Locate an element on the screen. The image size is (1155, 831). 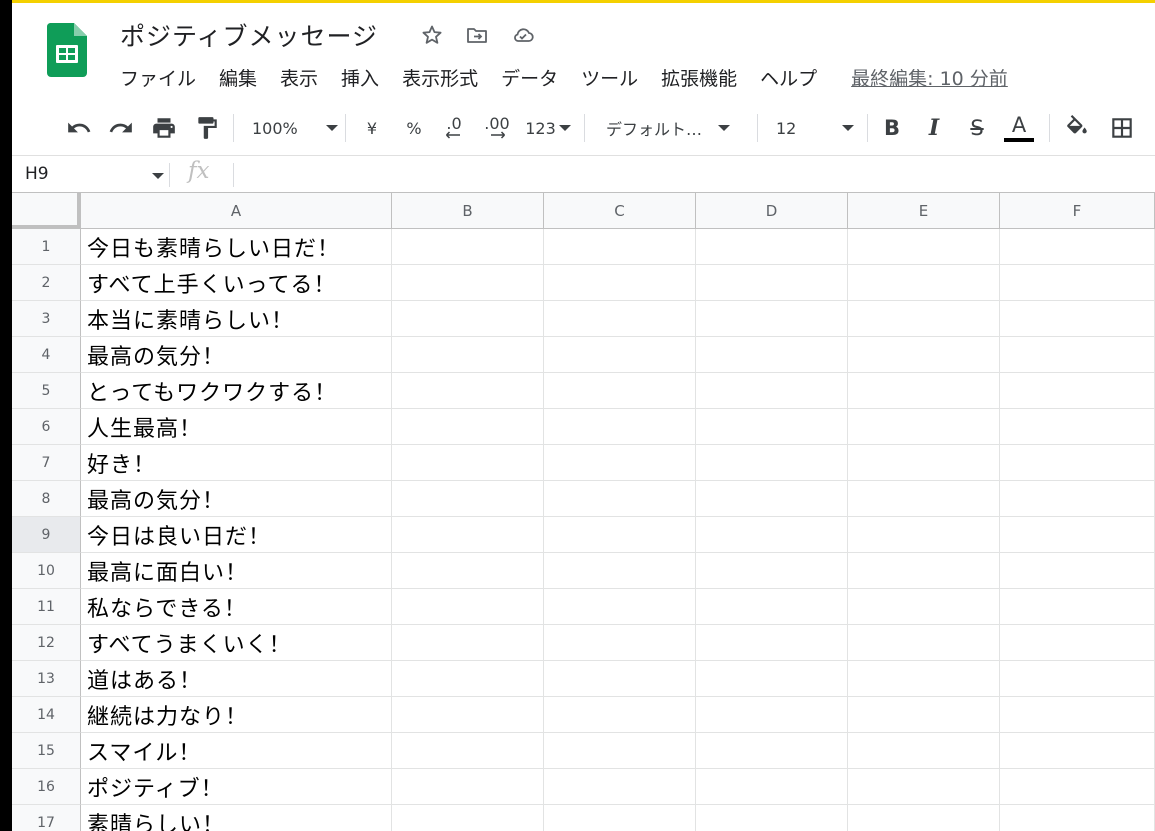
text-color-button: A is located at coordinates (1019, 128).